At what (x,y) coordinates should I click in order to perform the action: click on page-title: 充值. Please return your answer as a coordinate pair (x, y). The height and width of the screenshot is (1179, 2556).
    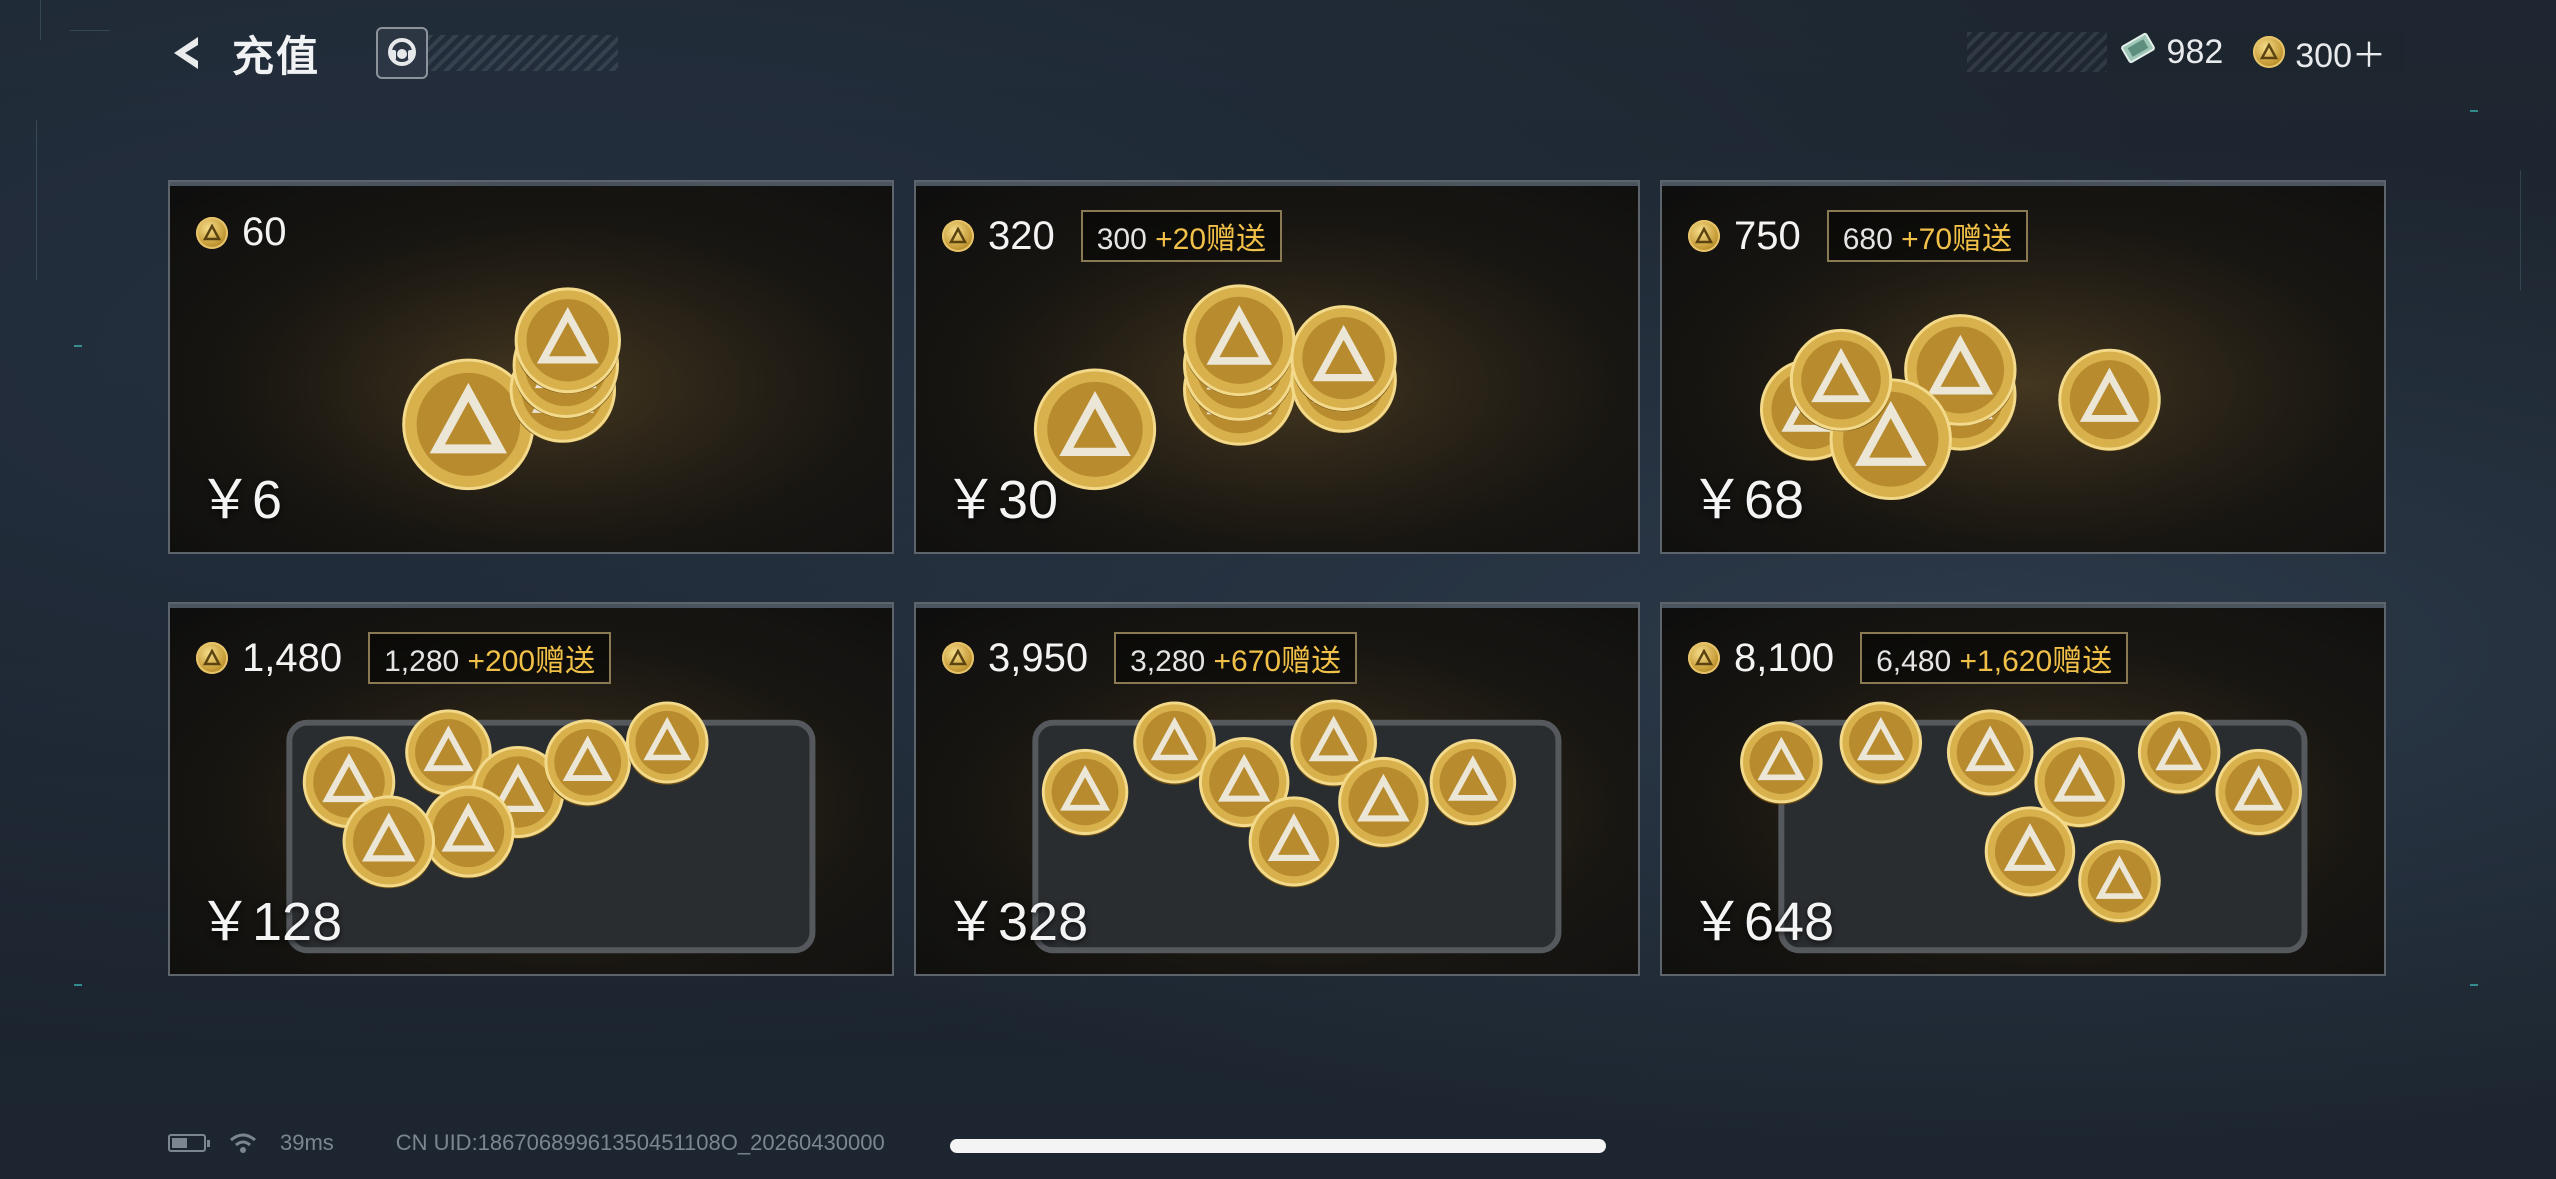
    Looking at the image, I should click on (276, 56).